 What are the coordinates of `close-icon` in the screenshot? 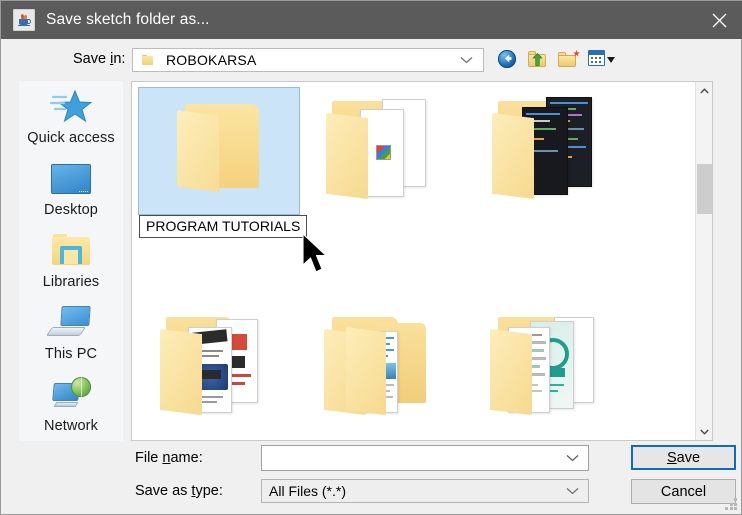 It's located at (719, 20).